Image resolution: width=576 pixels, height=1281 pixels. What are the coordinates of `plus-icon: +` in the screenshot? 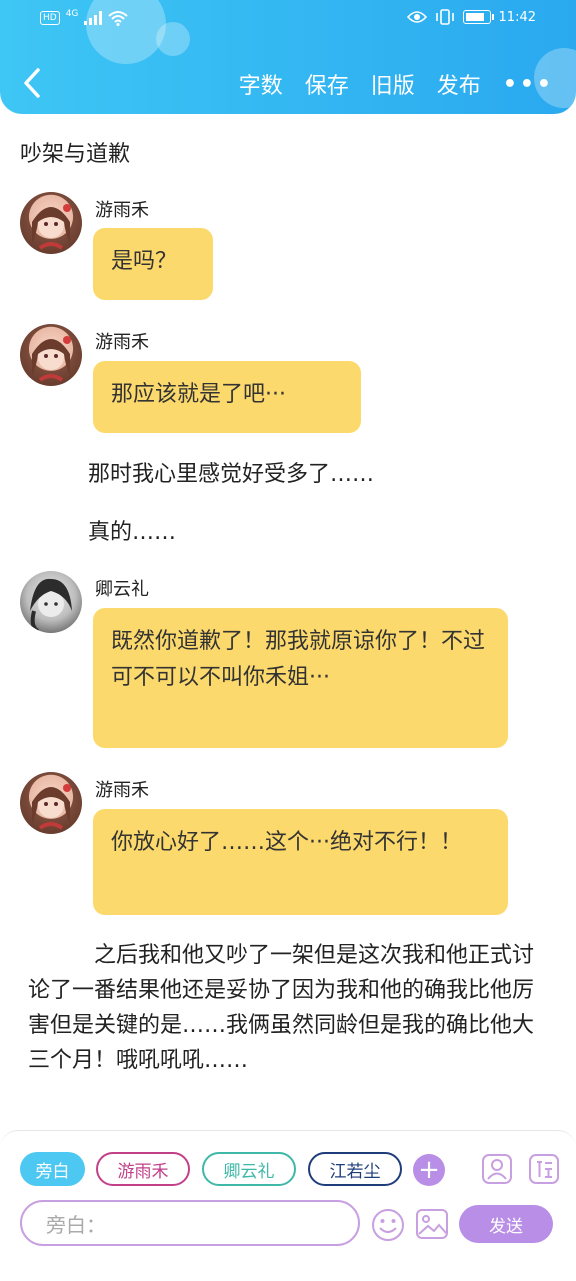 It's located at (429, 1170).